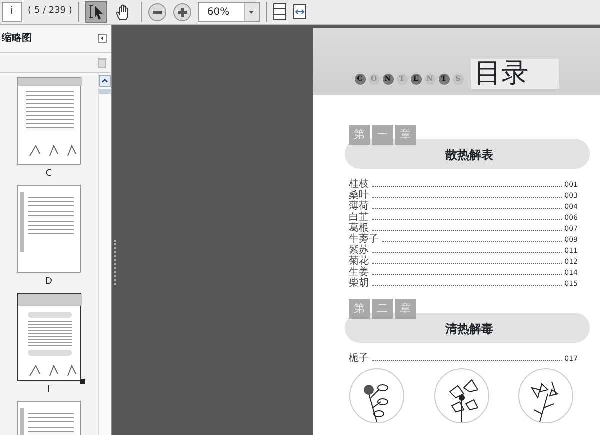  Describe the element at coordinates (359, 358) in the screenshot. I see `toc-entry: 栀子` at that location.